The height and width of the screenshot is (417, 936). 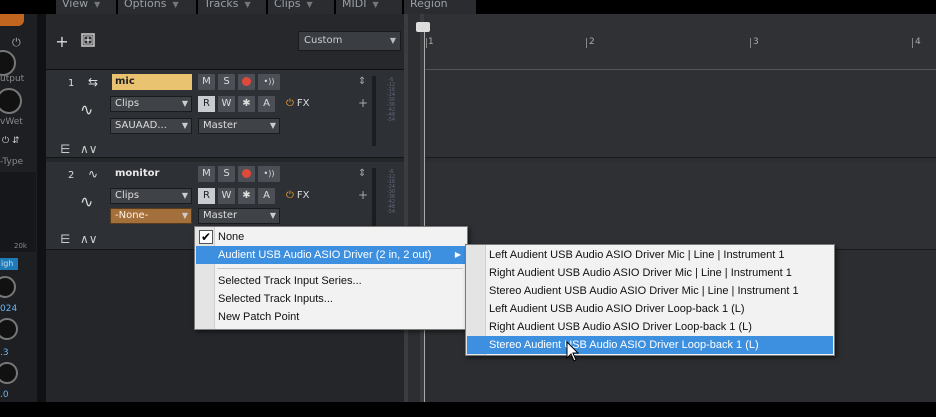 What do you see at coordinates (71, 175) in the screenshot?
I see `track-number: 2` at bounding box center [71, 175].